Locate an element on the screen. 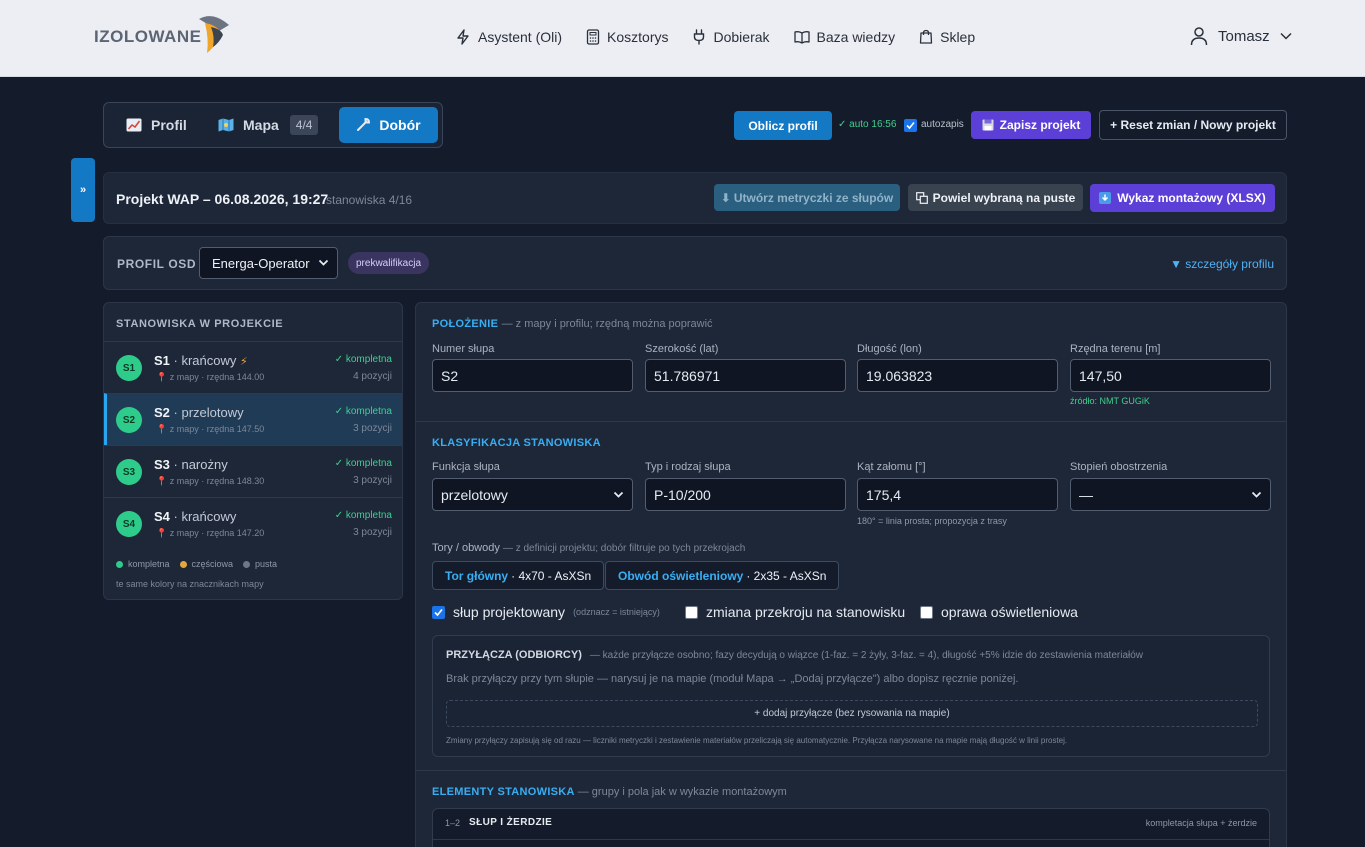  kat-label: Kąt załomu [°] is located at coordinates (891, 467).